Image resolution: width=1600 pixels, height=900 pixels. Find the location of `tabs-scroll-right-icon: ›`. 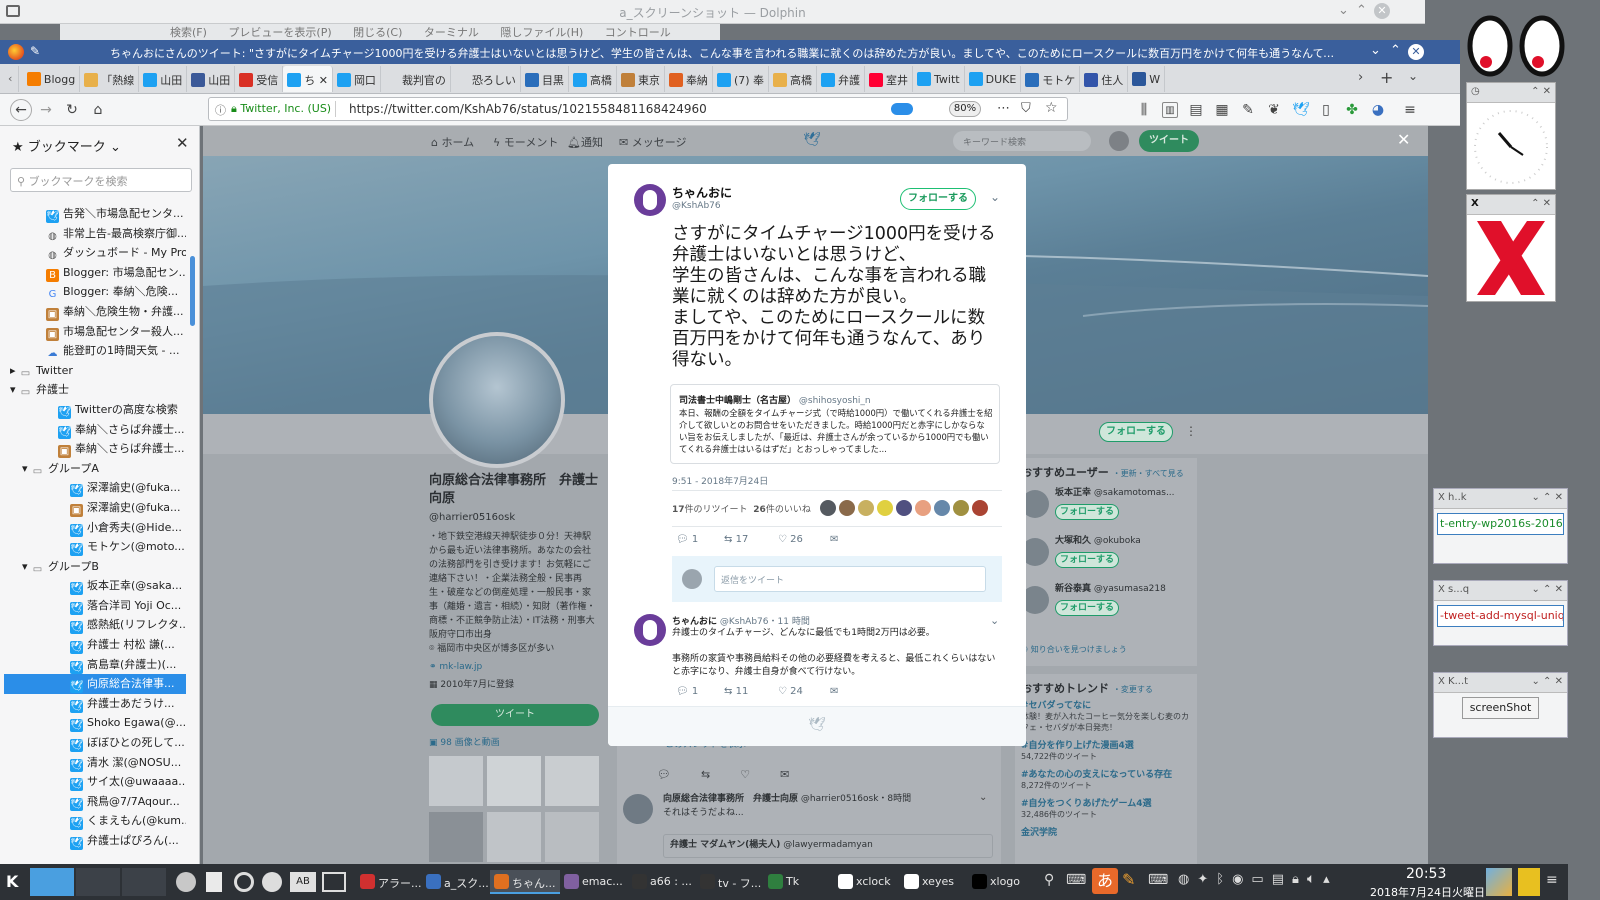

tabs-scroll-right-icon: › is located at coordinates (1360, 77).